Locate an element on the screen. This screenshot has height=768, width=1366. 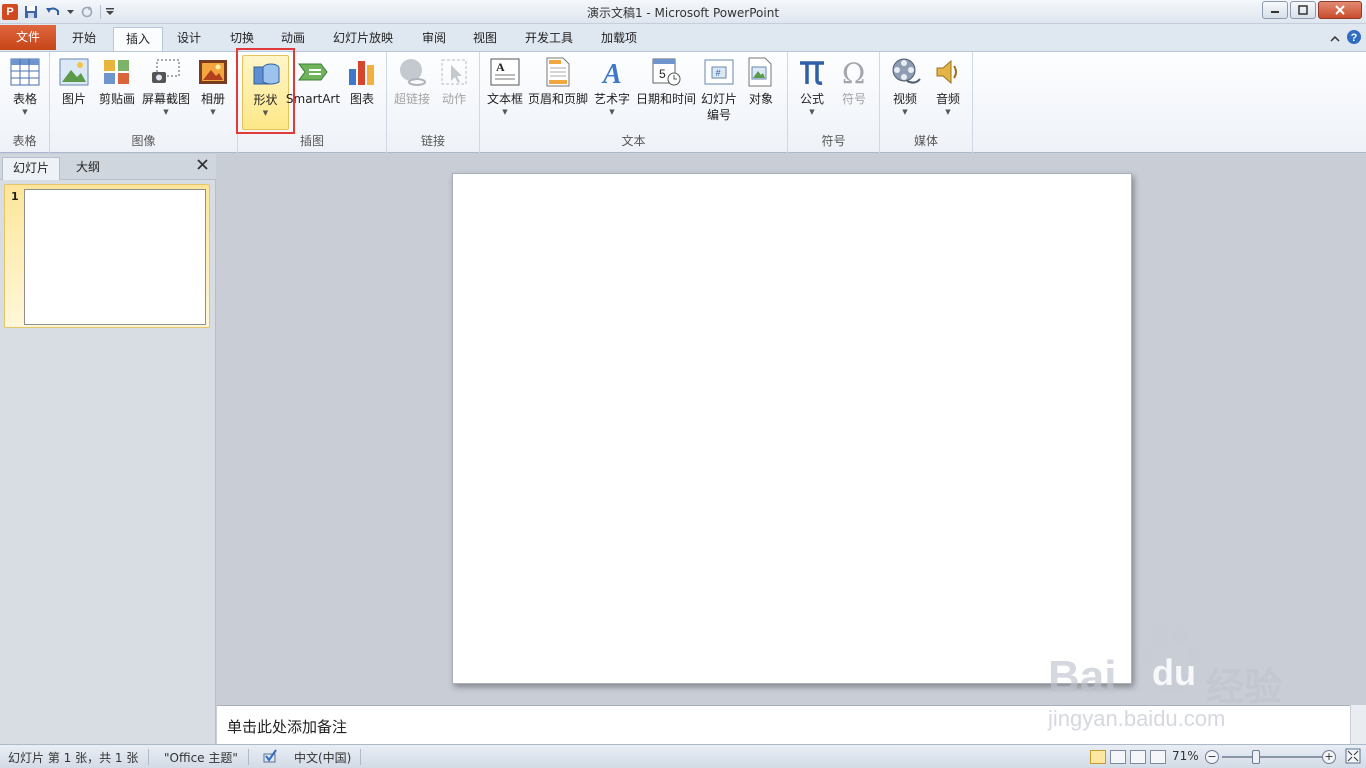
group-label-text: 文本 is located at coordinates (633, 141).